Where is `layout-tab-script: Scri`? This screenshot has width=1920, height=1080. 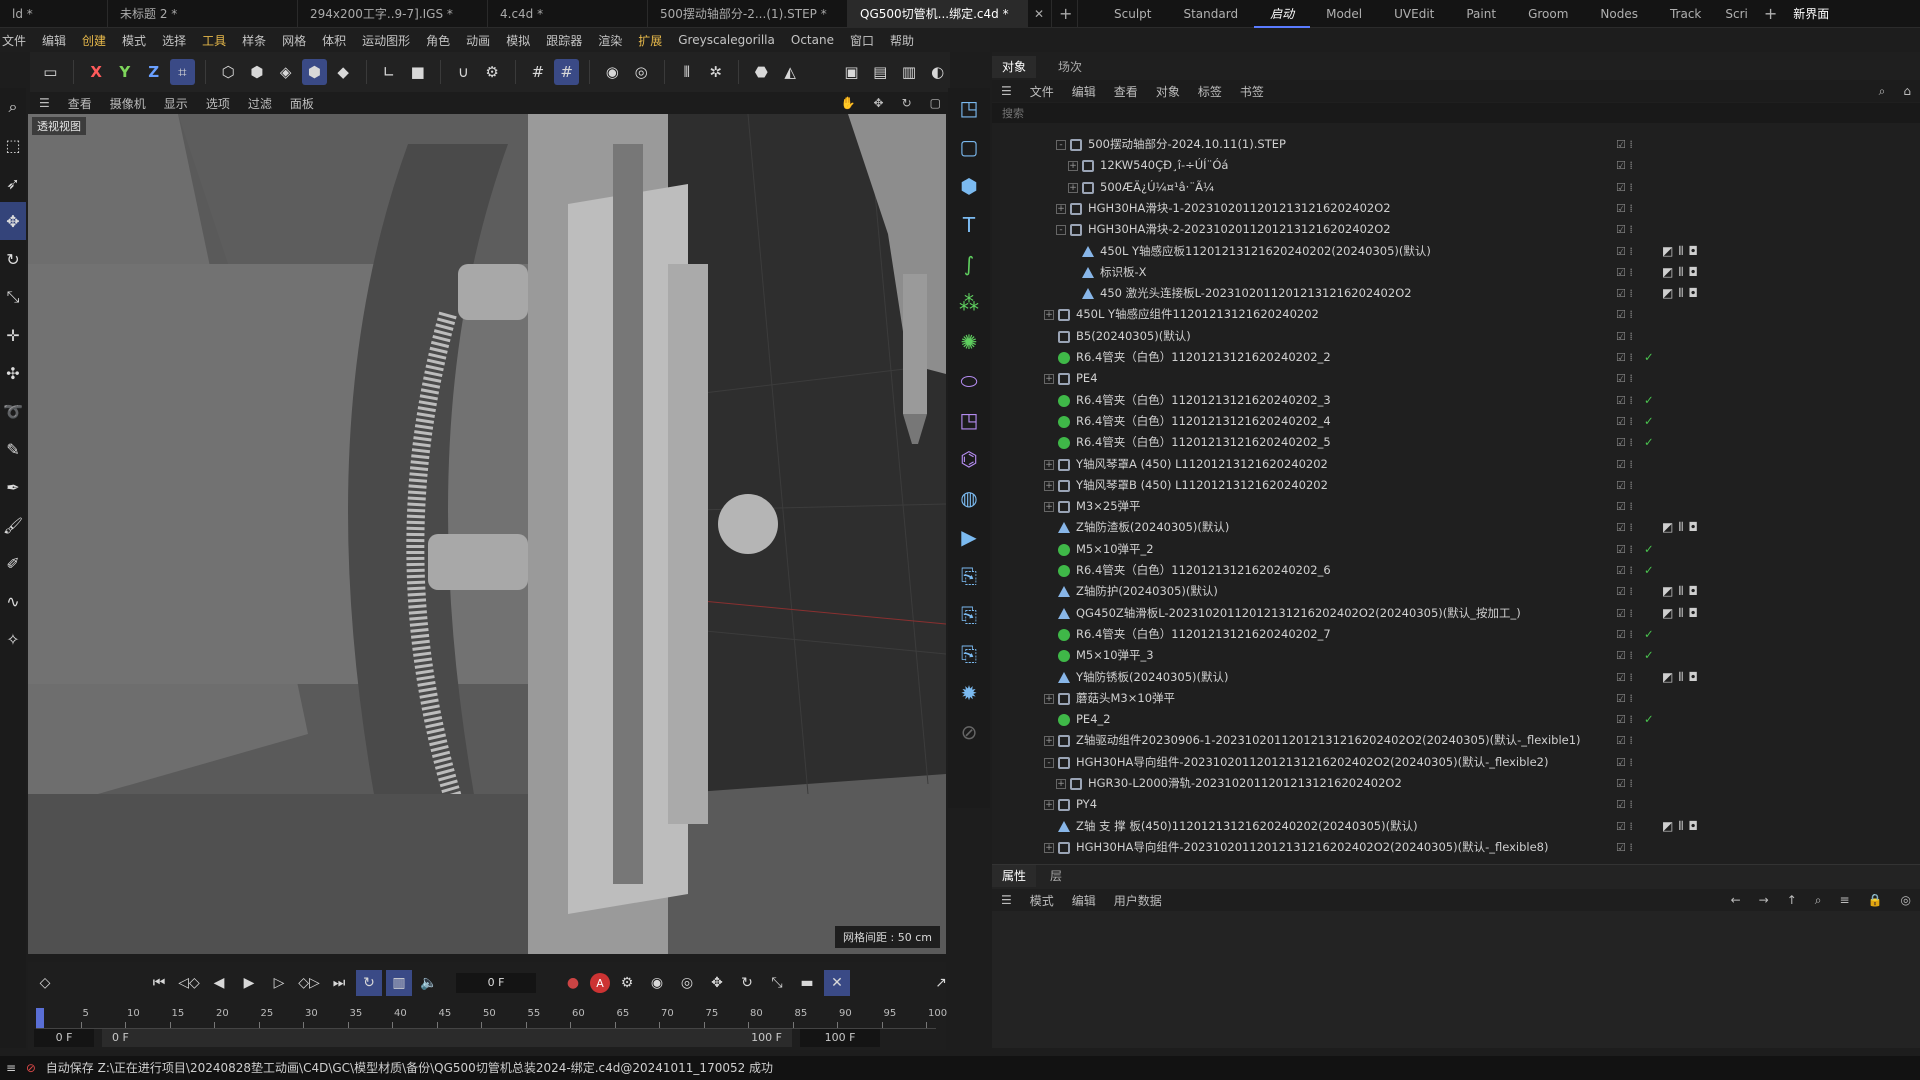 layout-tab-script: Scri is located at coordinates (1736, 14).